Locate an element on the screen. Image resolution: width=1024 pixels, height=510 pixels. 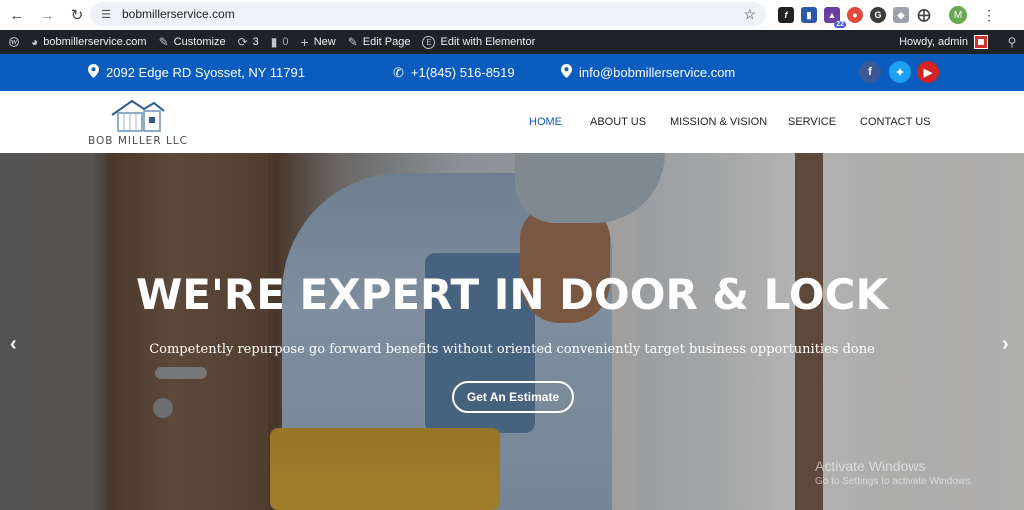
site-name-link: ◕ bobmillerservice.com is located at coordinates (89, 42).